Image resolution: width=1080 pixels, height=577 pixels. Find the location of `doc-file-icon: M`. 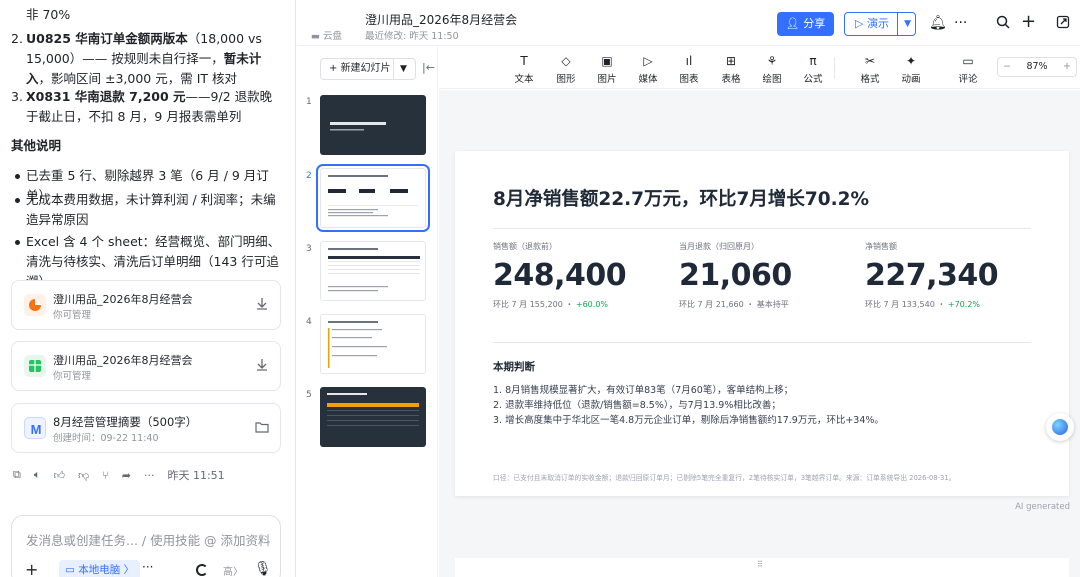

doc-file-icon: M is located at coordinates (35, 428).